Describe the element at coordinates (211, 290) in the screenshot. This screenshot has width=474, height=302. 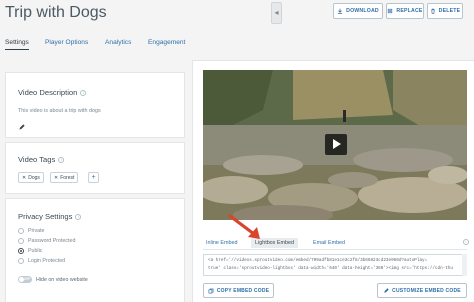
I see `copy-icon` at that location.